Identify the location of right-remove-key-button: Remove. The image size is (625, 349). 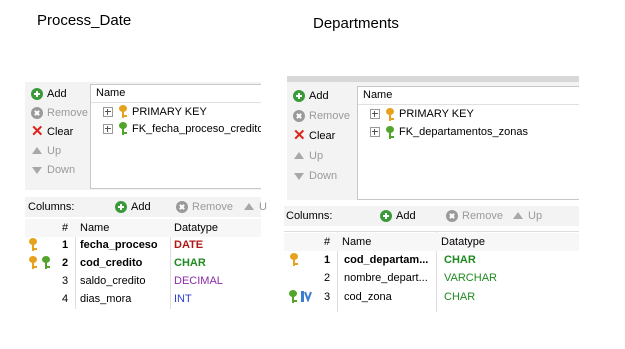
(321, 116).